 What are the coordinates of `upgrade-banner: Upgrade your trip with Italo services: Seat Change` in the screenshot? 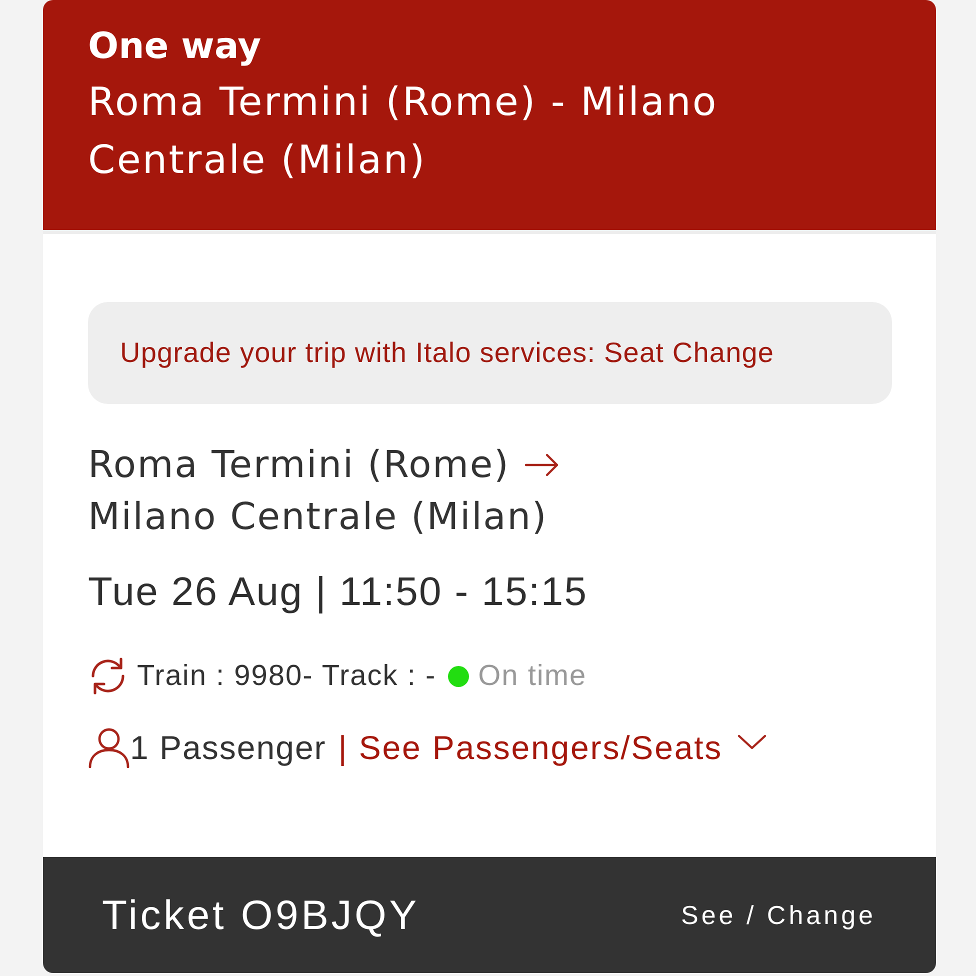 It's located at (490, 353).